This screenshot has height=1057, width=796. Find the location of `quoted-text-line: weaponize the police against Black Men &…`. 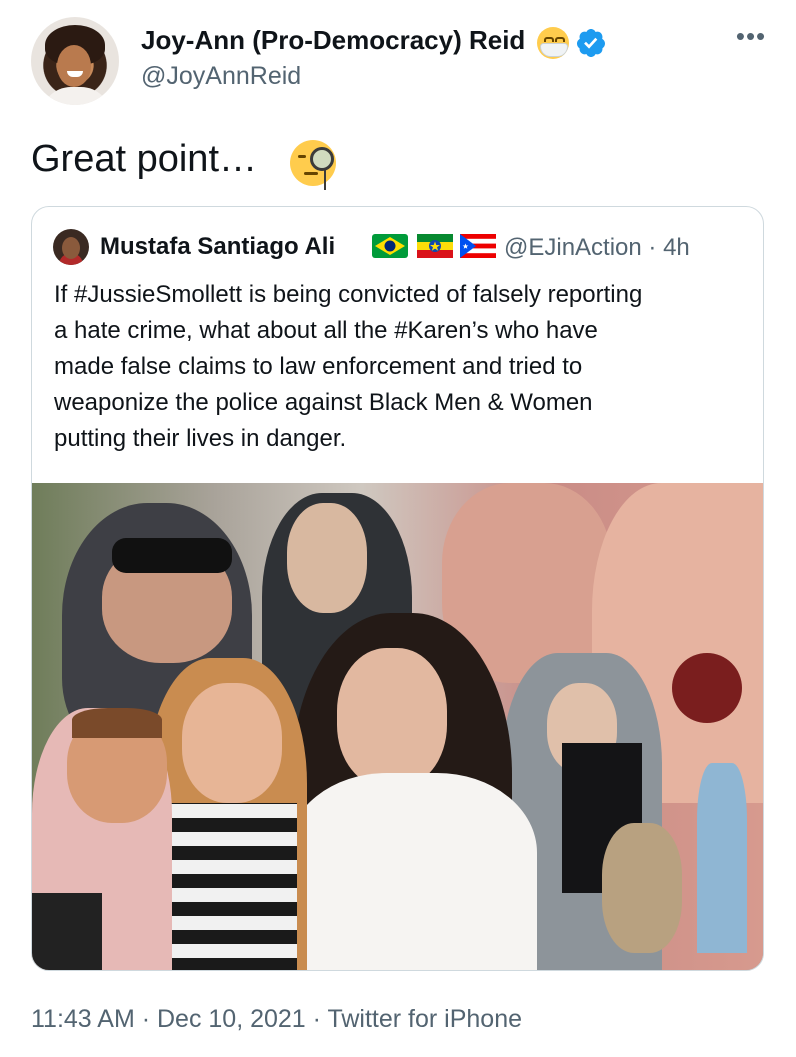

quoted-text-line: weaponize the police against Black Men &… is located at coordinates (323, 402).